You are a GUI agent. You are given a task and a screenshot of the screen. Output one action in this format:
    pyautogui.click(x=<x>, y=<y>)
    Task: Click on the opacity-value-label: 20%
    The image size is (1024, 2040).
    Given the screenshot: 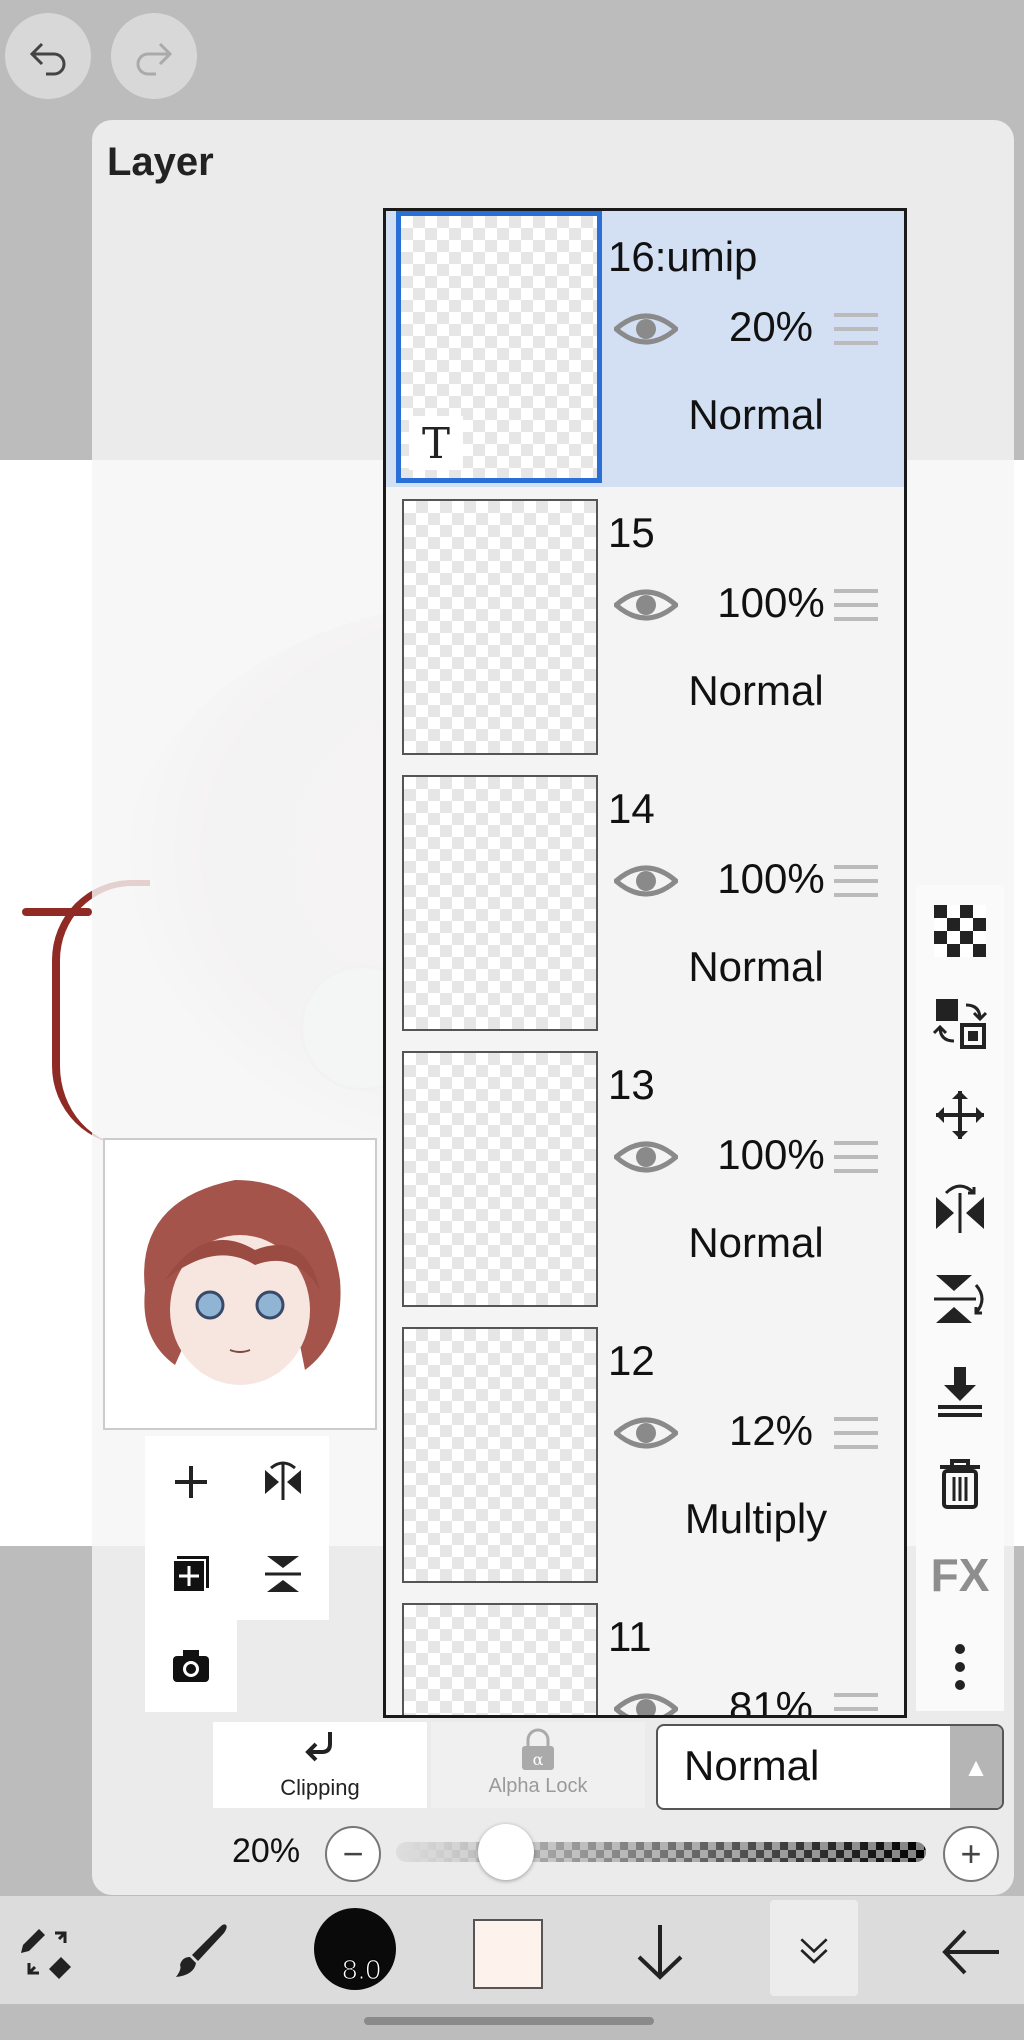 What is the action you would take?
    pyautogui.click(x=266, y=1851)
    